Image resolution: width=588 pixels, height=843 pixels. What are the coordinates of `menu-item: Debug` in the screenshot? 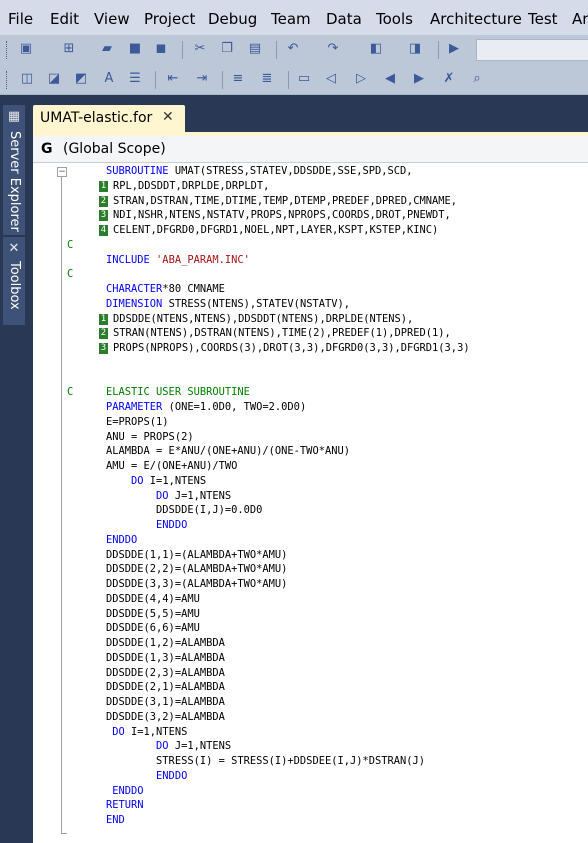 It's located at (232, 19).